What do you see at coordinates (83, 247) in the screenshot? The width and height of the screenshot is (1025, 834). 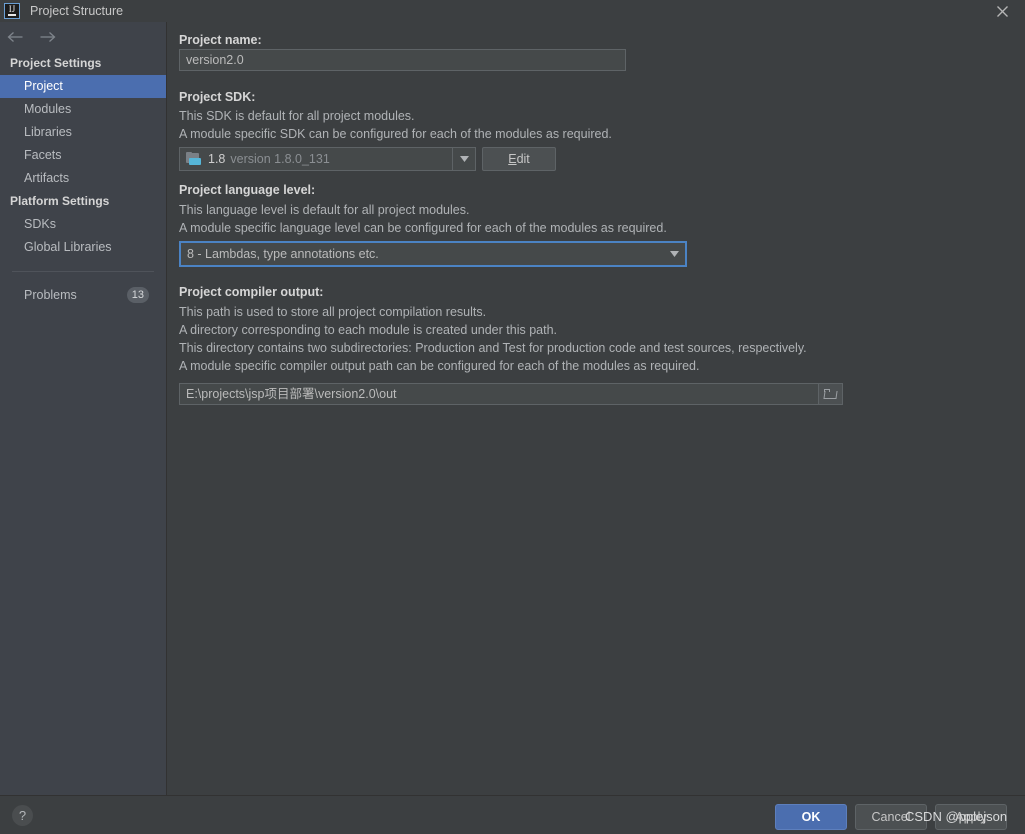 I see `sidebar-item-global-libraries: Global Libraries` at bounding box center [83, 247].